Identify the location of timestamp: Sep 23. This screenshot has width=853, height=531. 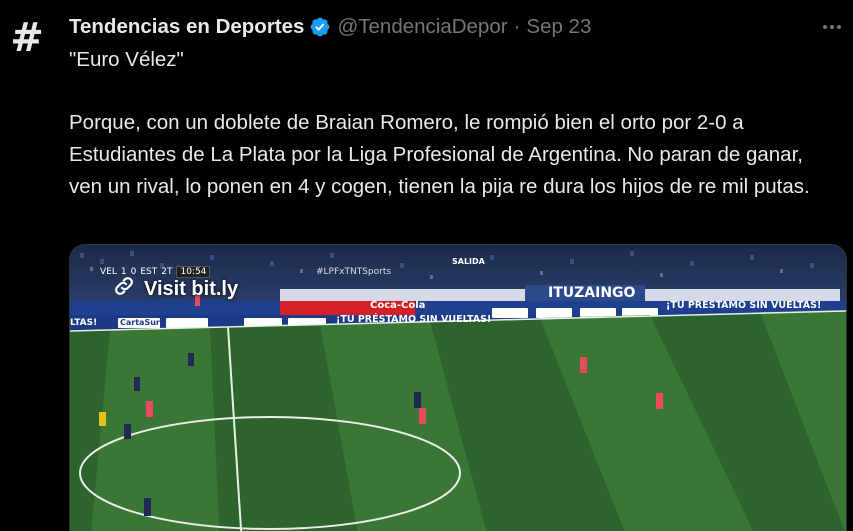
(558, 27).